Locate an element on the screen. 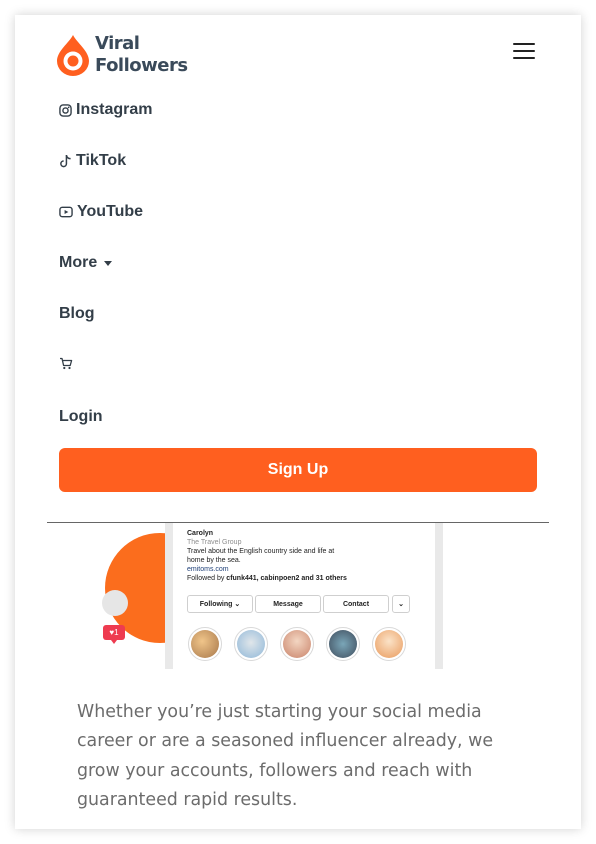 This screenshot has width=596, height=844. nav-item-tiktok: TikTok is located at coordinates (92, 161).